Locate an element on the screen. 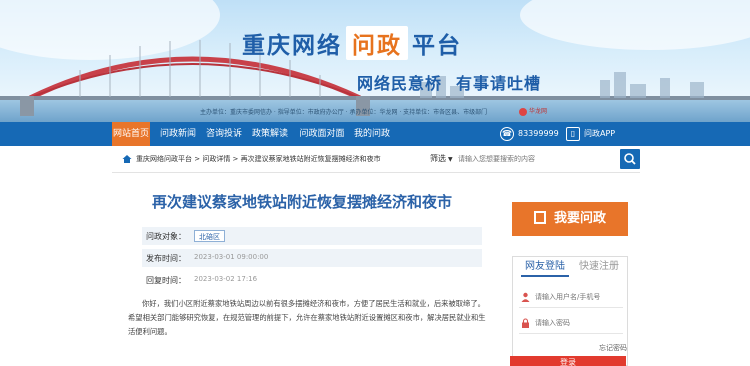 This screenshot has width=750, height=366. phone-icon: ☎ is located at coordinates (507, 133).